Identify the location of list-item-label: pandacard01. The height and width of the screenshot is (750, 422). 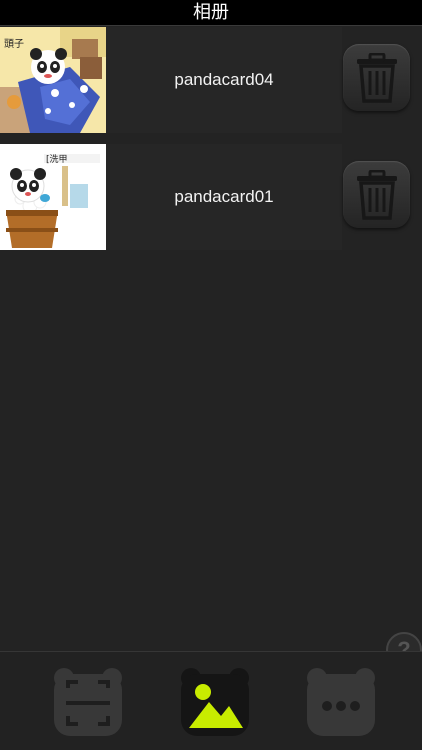
(224, 196).